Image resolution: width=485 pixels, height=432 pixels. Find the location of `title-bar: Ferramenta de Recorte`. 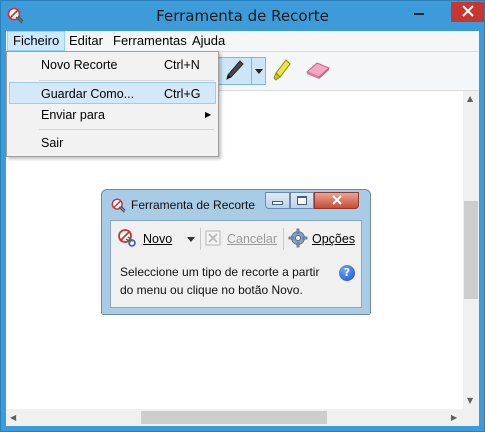

title-bar: Ferramenta de Recorte is located at coordinates (242, 16).